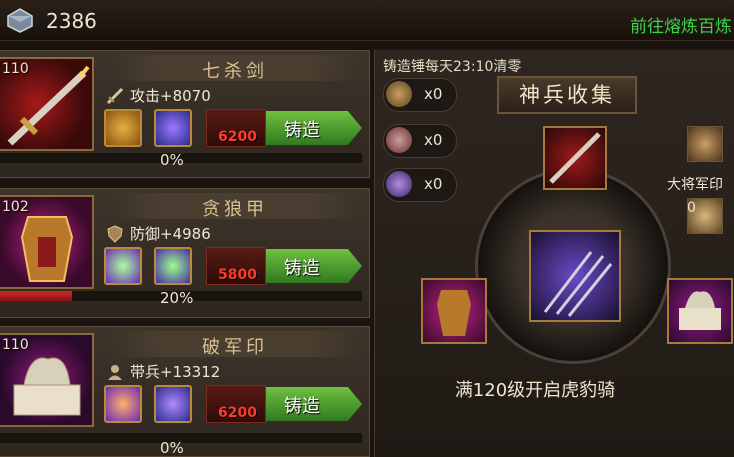 Image resolution: width=734 pixels, height=457 pixels. Describe the element at coordinates (691, 208) in the screenshot. I see `seal-material-count: 0` at that location.